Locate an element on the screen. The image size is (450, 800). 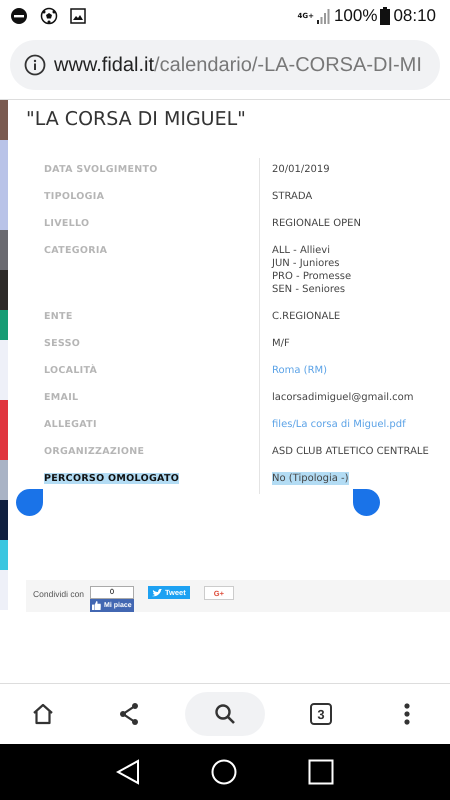
page-title: "LA CORSA DI MIGUEL" is located at coordinates (136, 119).